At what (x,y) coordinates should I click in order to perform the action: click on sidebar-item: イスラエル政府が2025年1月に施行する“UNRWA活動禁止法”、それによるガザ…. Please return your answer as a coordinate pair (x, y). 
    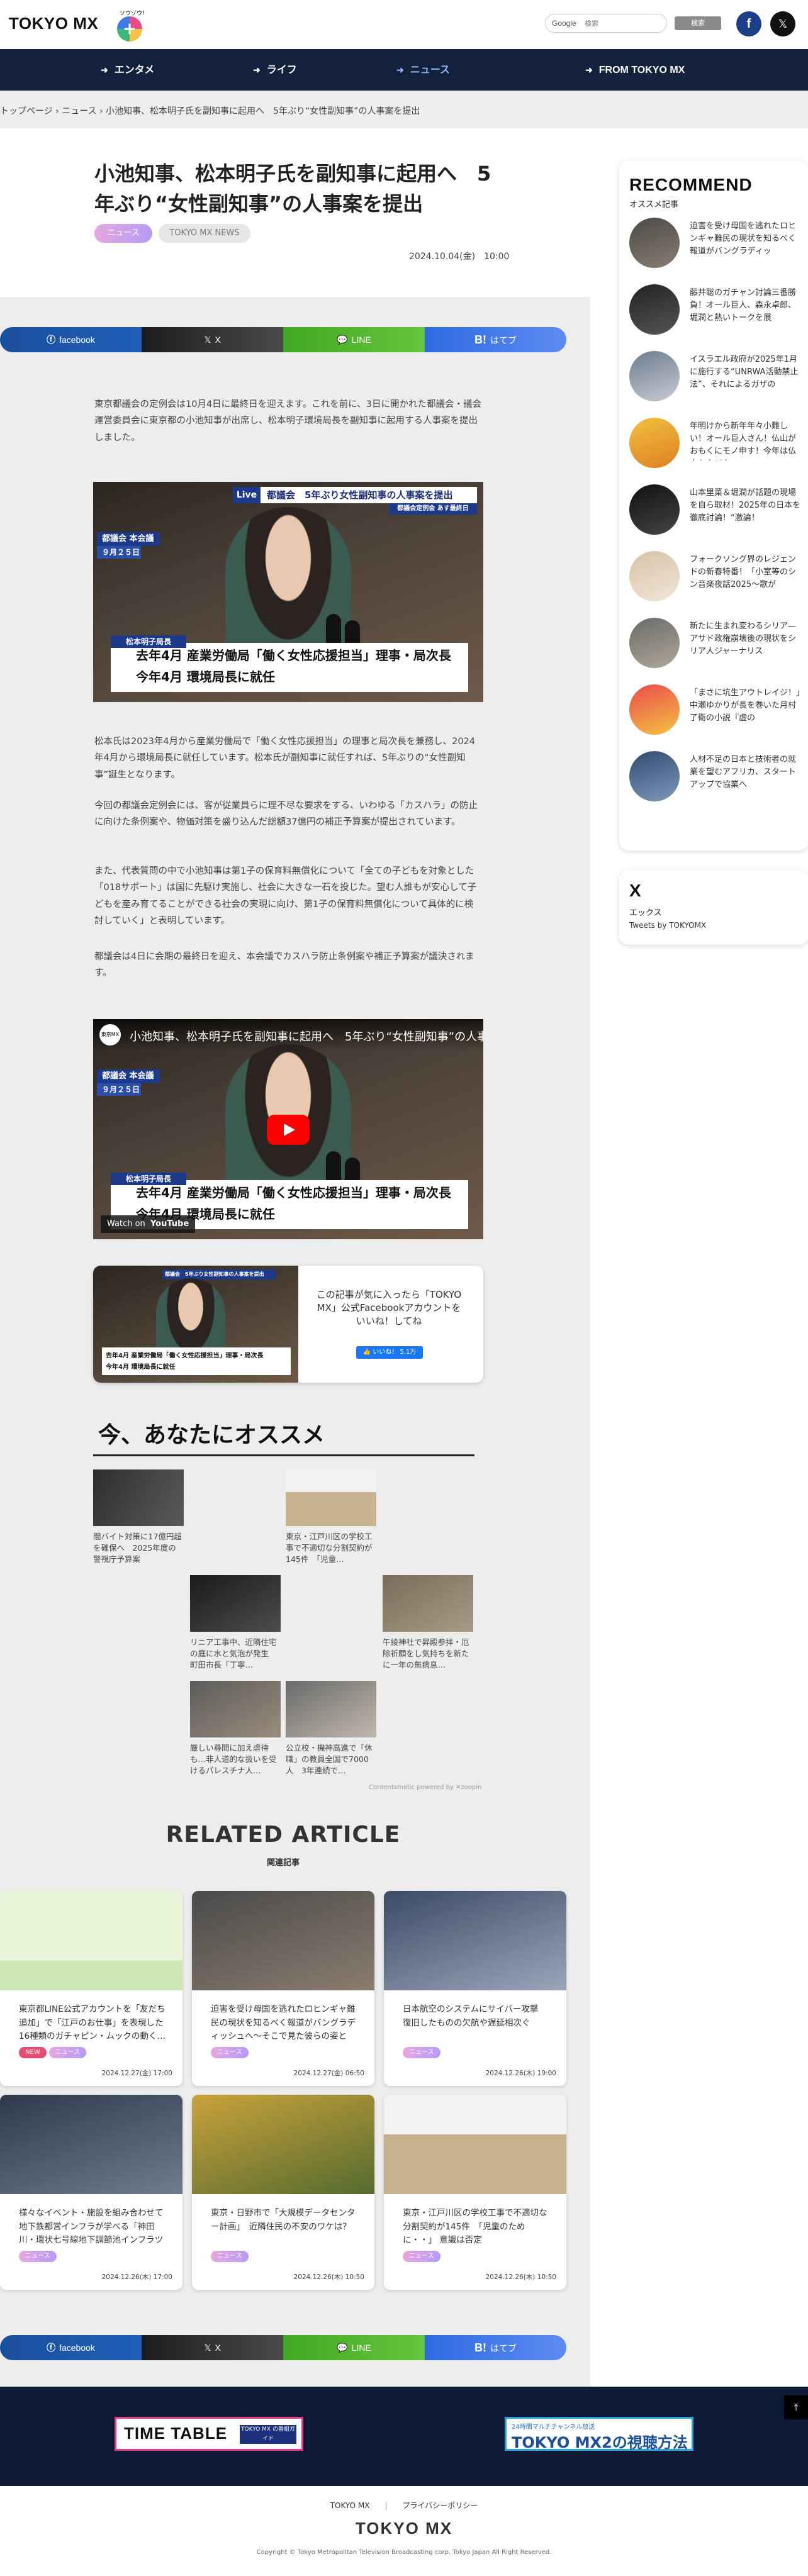
    Looking at the image, I should click on (717, 377).